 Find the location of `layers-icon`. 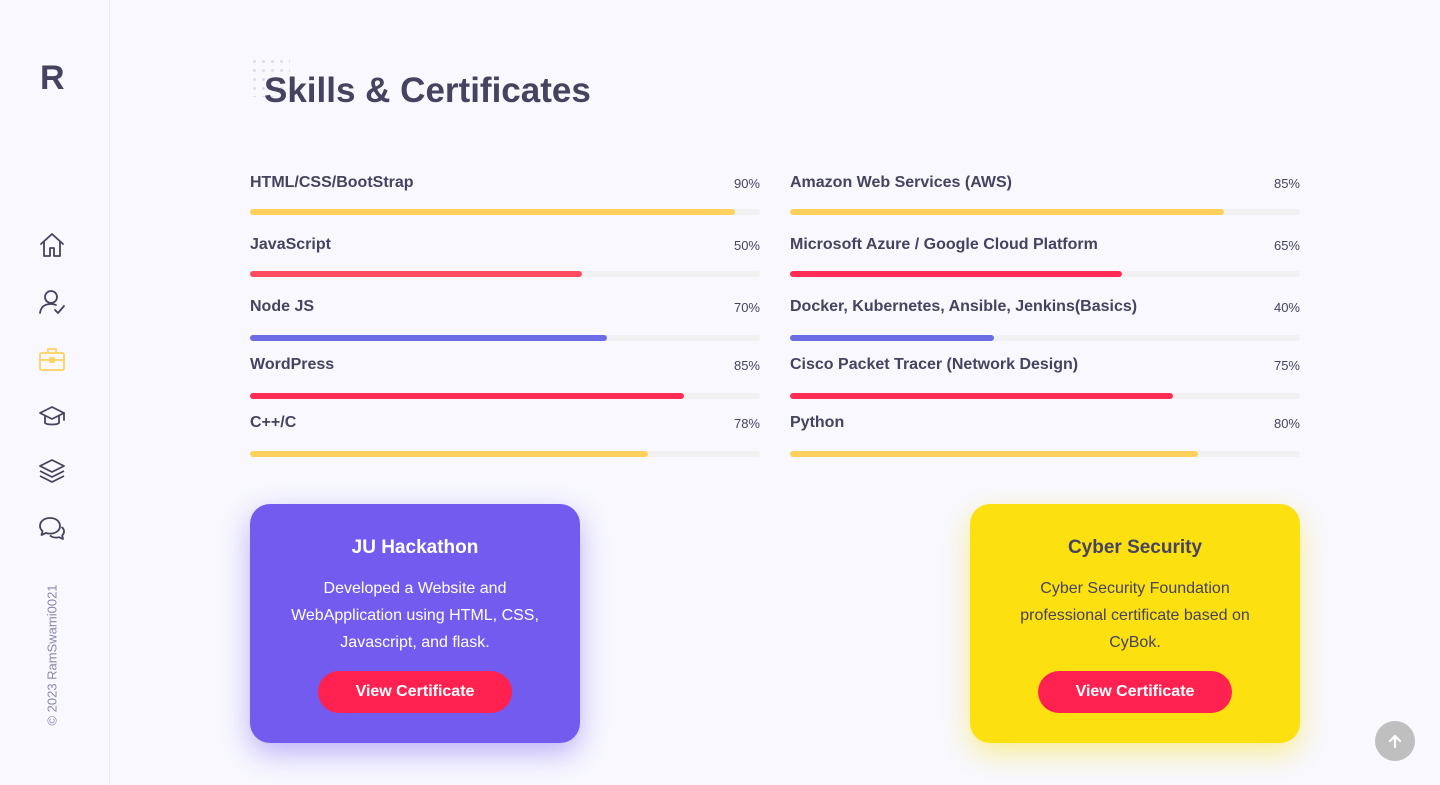

layers-icon is located at coordinates (52, 472).